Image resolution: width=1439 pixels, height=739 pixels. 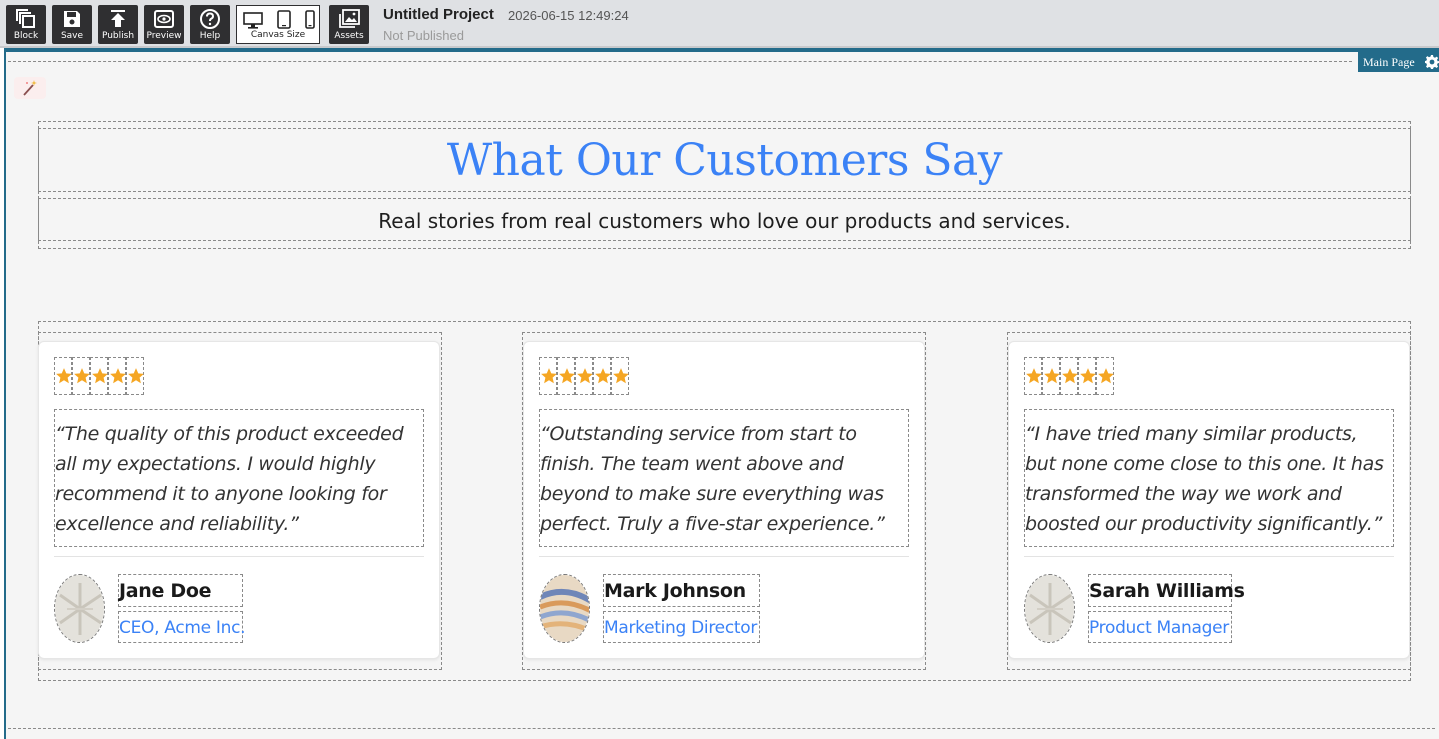 What do you see at coordinates (1166, 590) in the screenshot?
I see `customer-name: Sarah Williams` at bounding box center [1166, 590].